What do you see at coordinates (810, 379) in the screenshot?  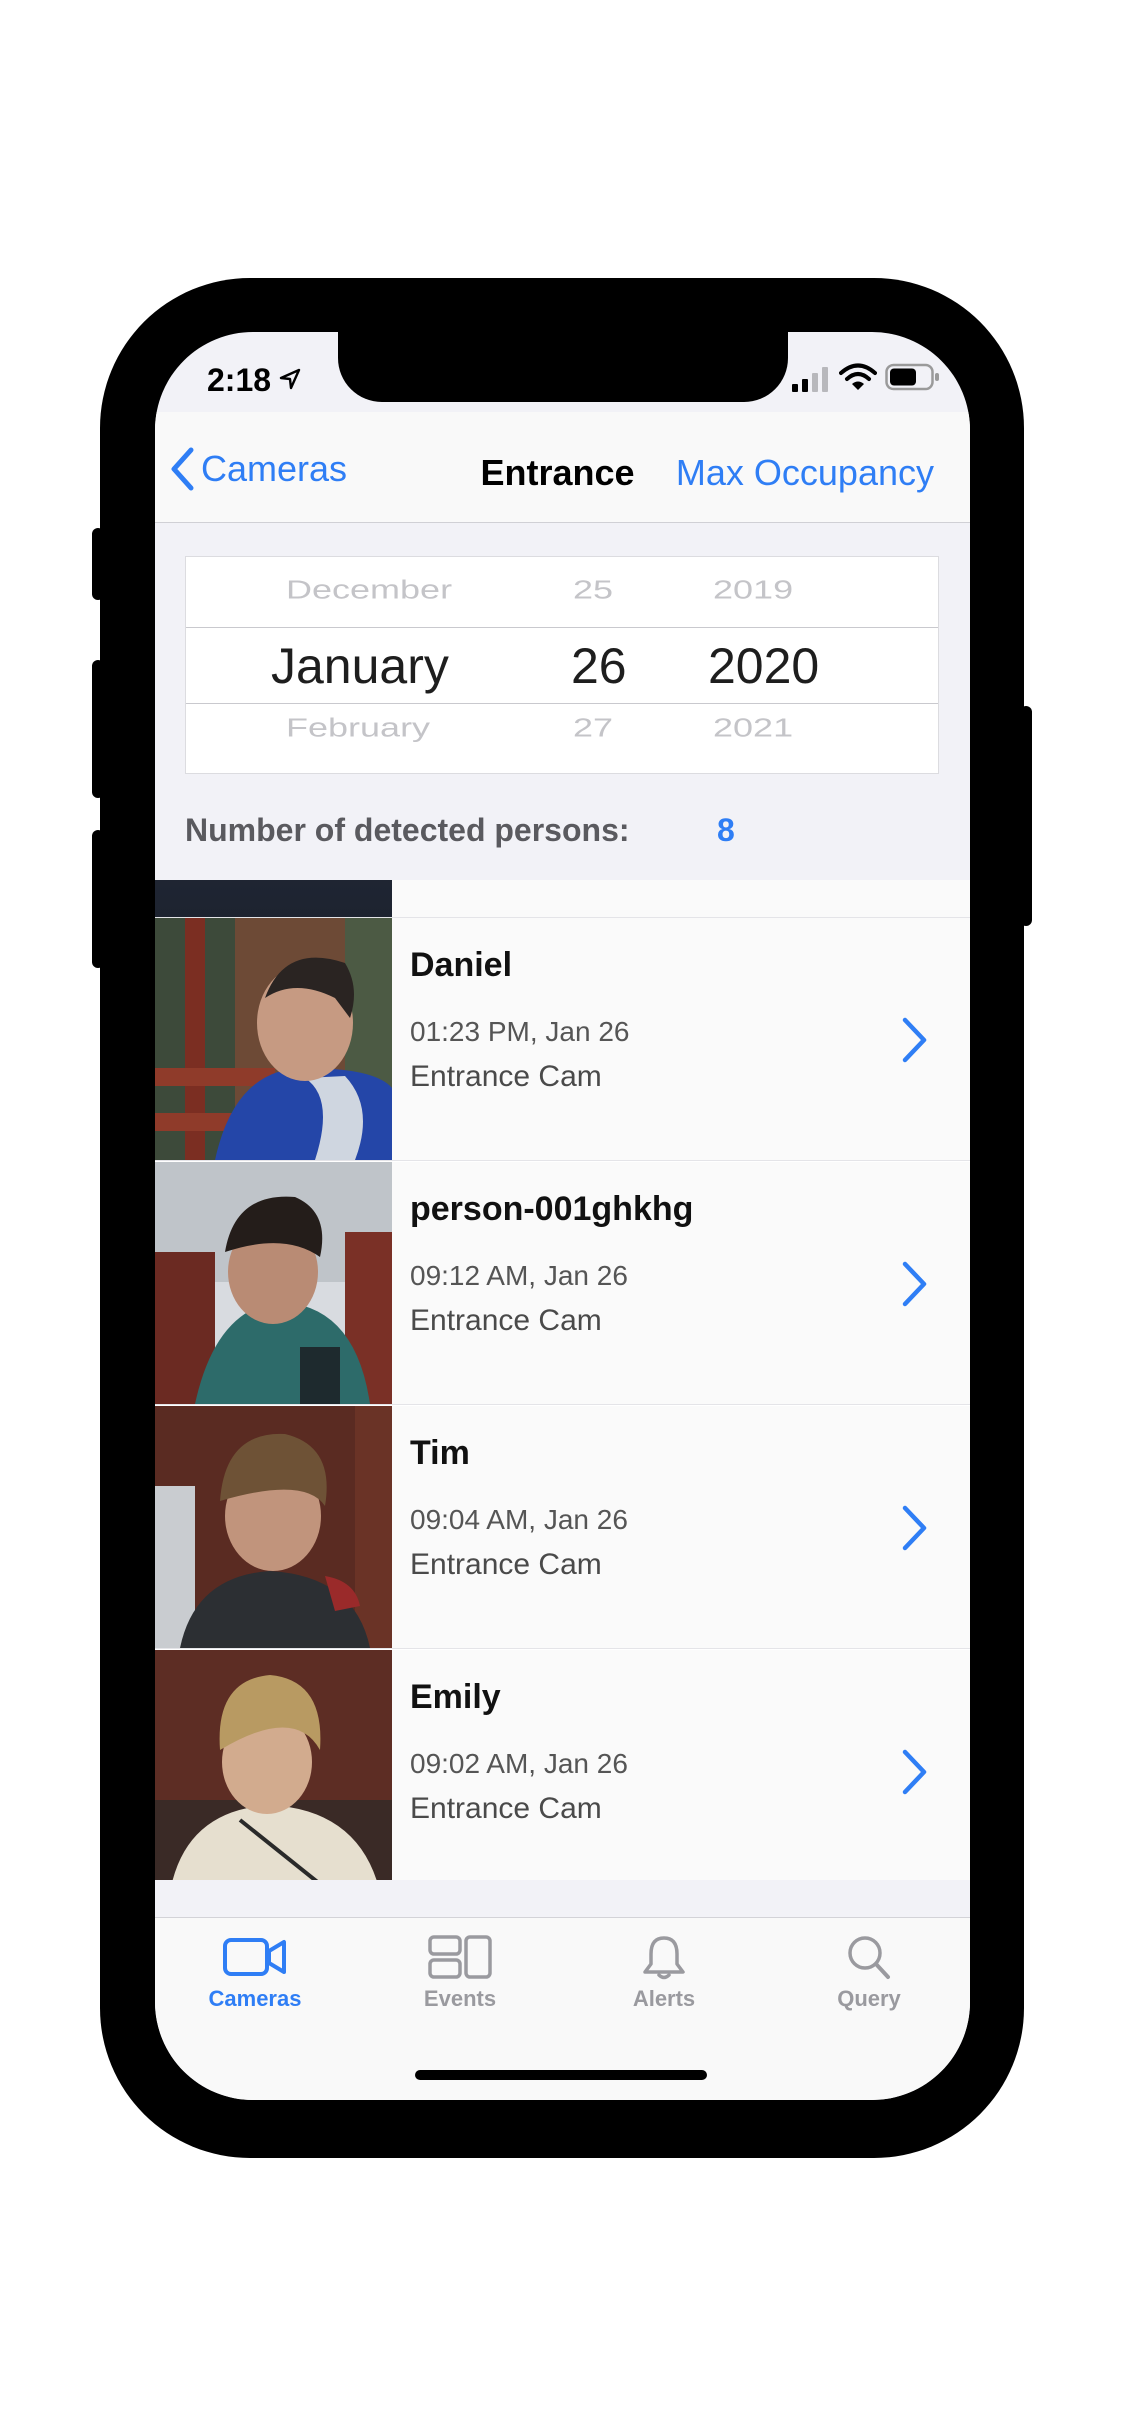 I see `cellular-signal-icon` at bounding box center [810, 379].